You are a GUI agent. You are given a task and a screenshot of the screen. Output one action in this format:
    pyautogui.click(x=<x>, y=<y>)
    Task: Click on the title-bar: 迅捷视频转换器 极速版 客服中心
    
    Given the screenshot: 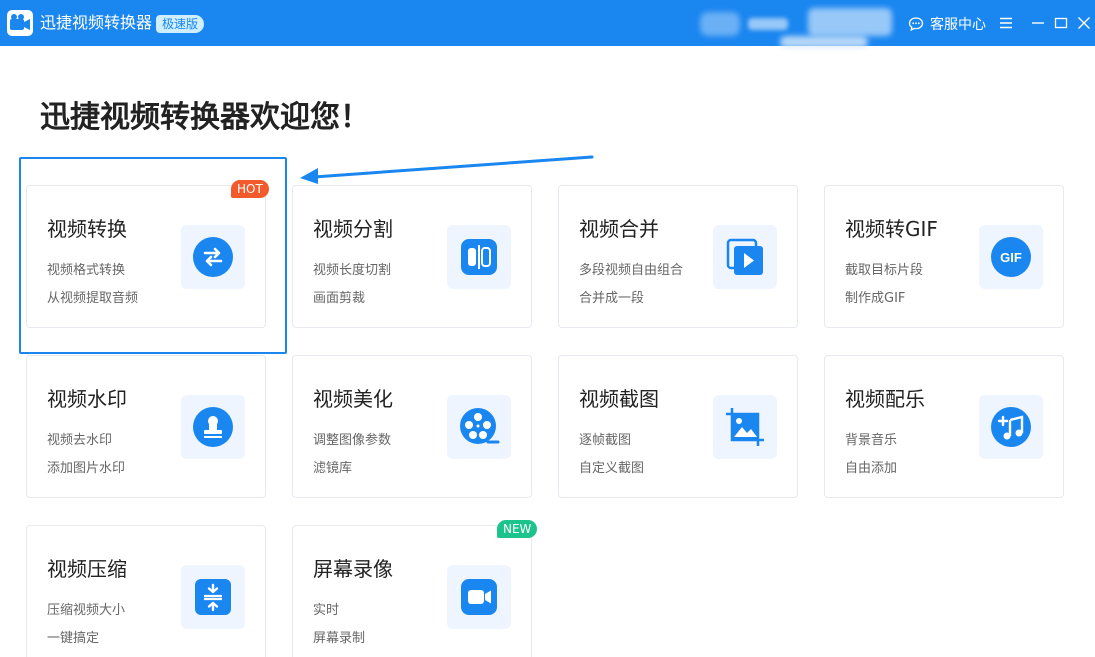 What is the action you would take?
    pyautogui.click(x=547, y=24)
    